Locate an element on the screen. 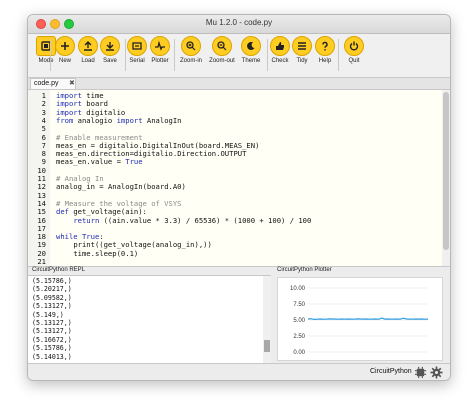 The image size is (474, 410). y-tick-label: 7.50 is located at coordinates (299, 305).